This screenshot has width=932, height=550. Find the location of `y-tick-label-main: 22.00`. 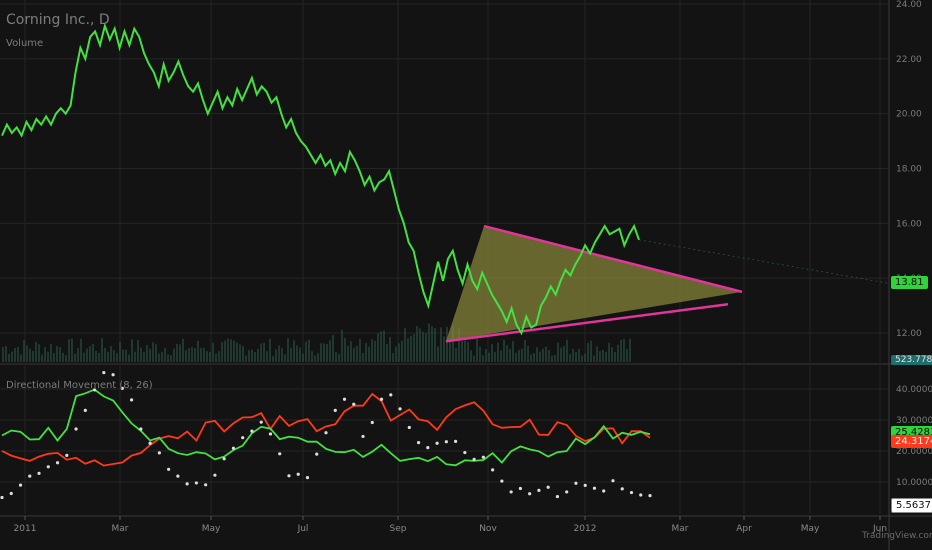

y-tick-label-main: 22.00 is located at coordinates (909, 60).